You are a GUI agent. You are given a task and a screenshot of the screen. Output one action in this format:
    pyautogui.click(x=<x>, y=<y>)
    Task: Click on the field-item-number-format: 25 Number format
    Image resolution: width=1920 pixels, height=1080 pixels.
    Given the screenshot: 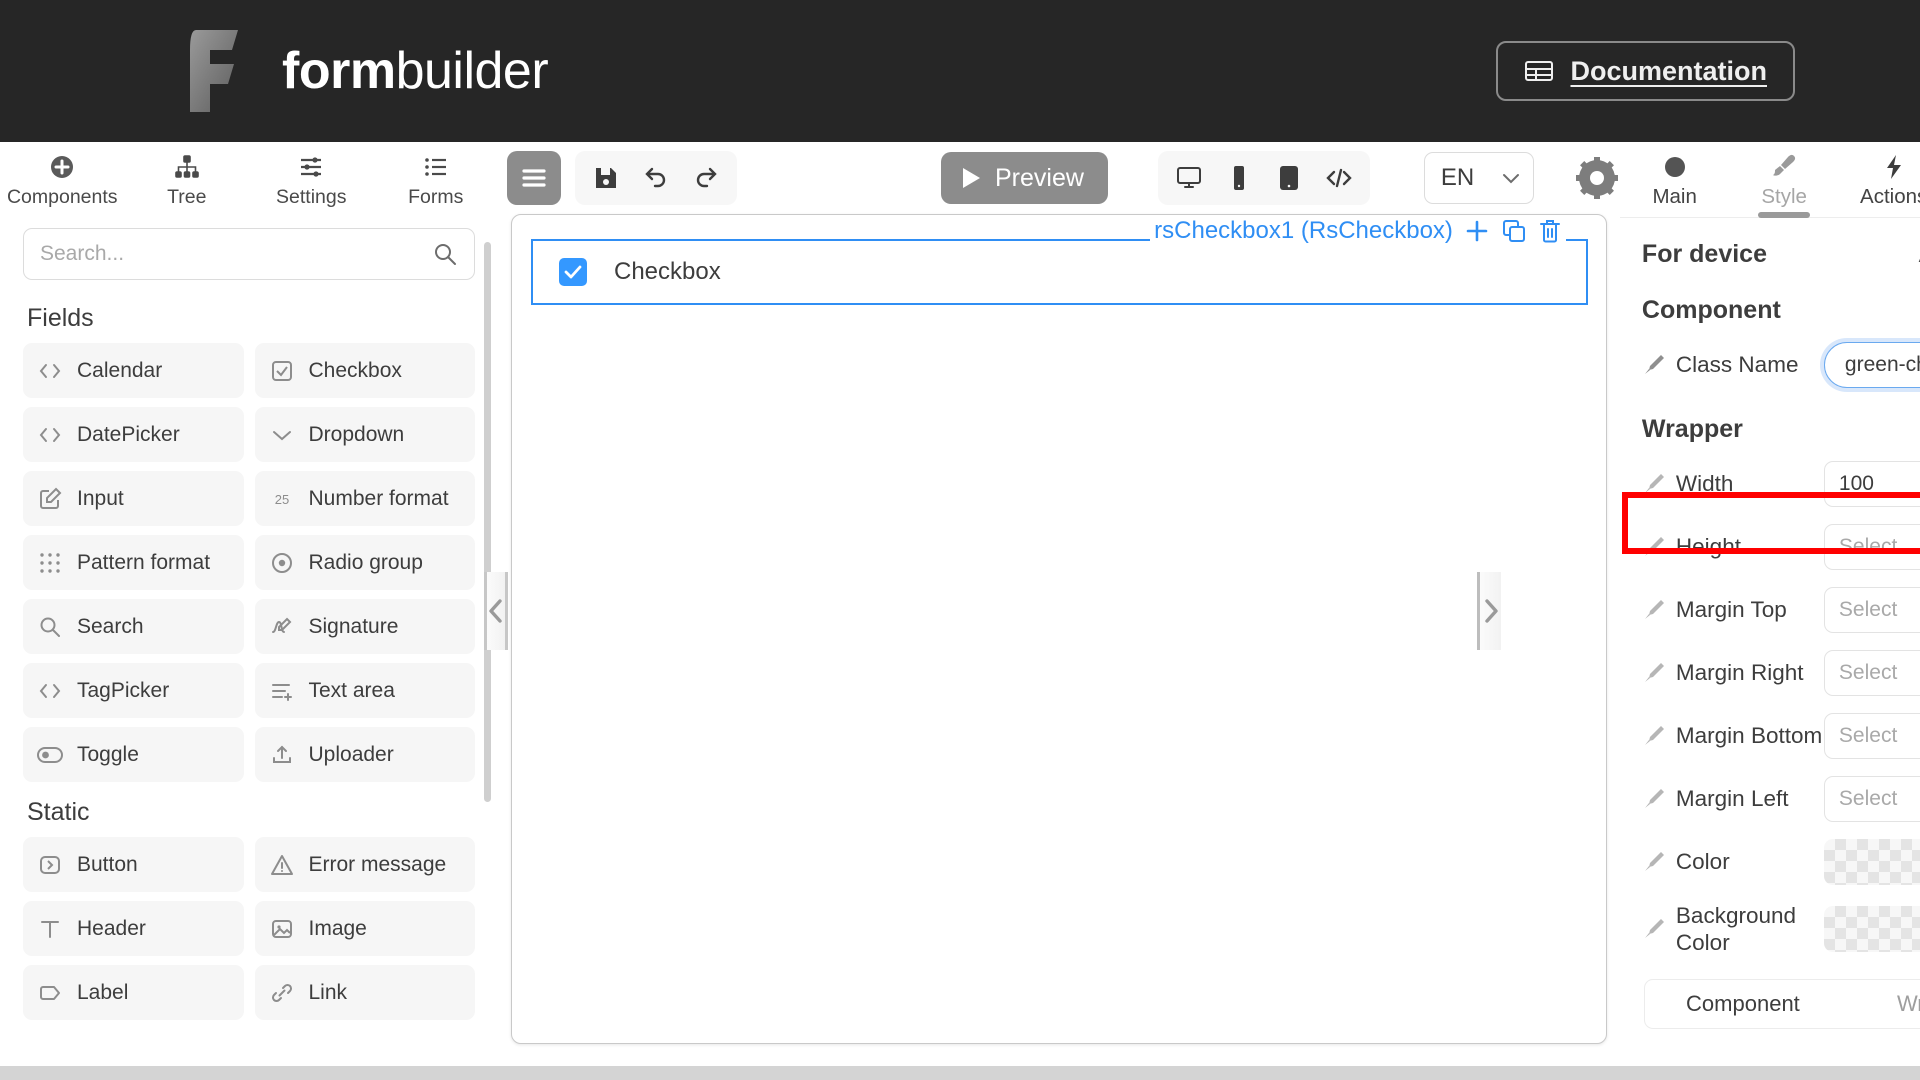 What is the action you would take?
    pyautogui.click(x=364, y=498)
    